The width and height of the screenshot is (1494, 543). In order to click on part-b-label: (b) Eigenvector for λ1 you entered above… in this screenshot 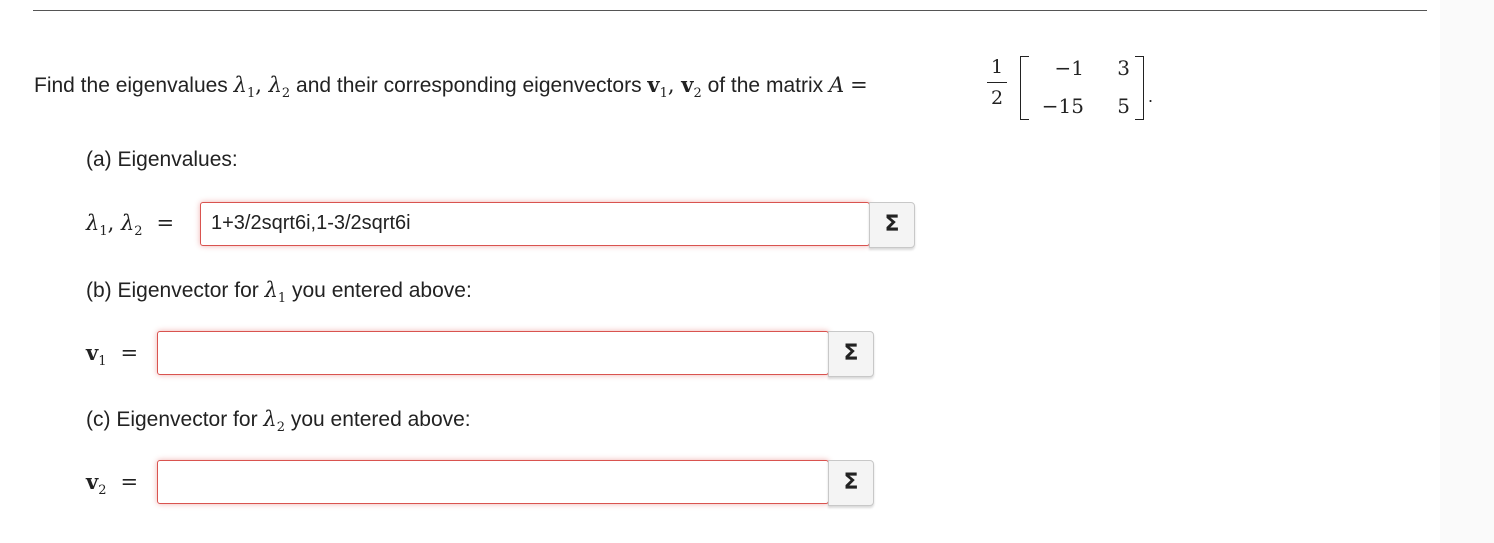, I will do `click(279, 292)`.